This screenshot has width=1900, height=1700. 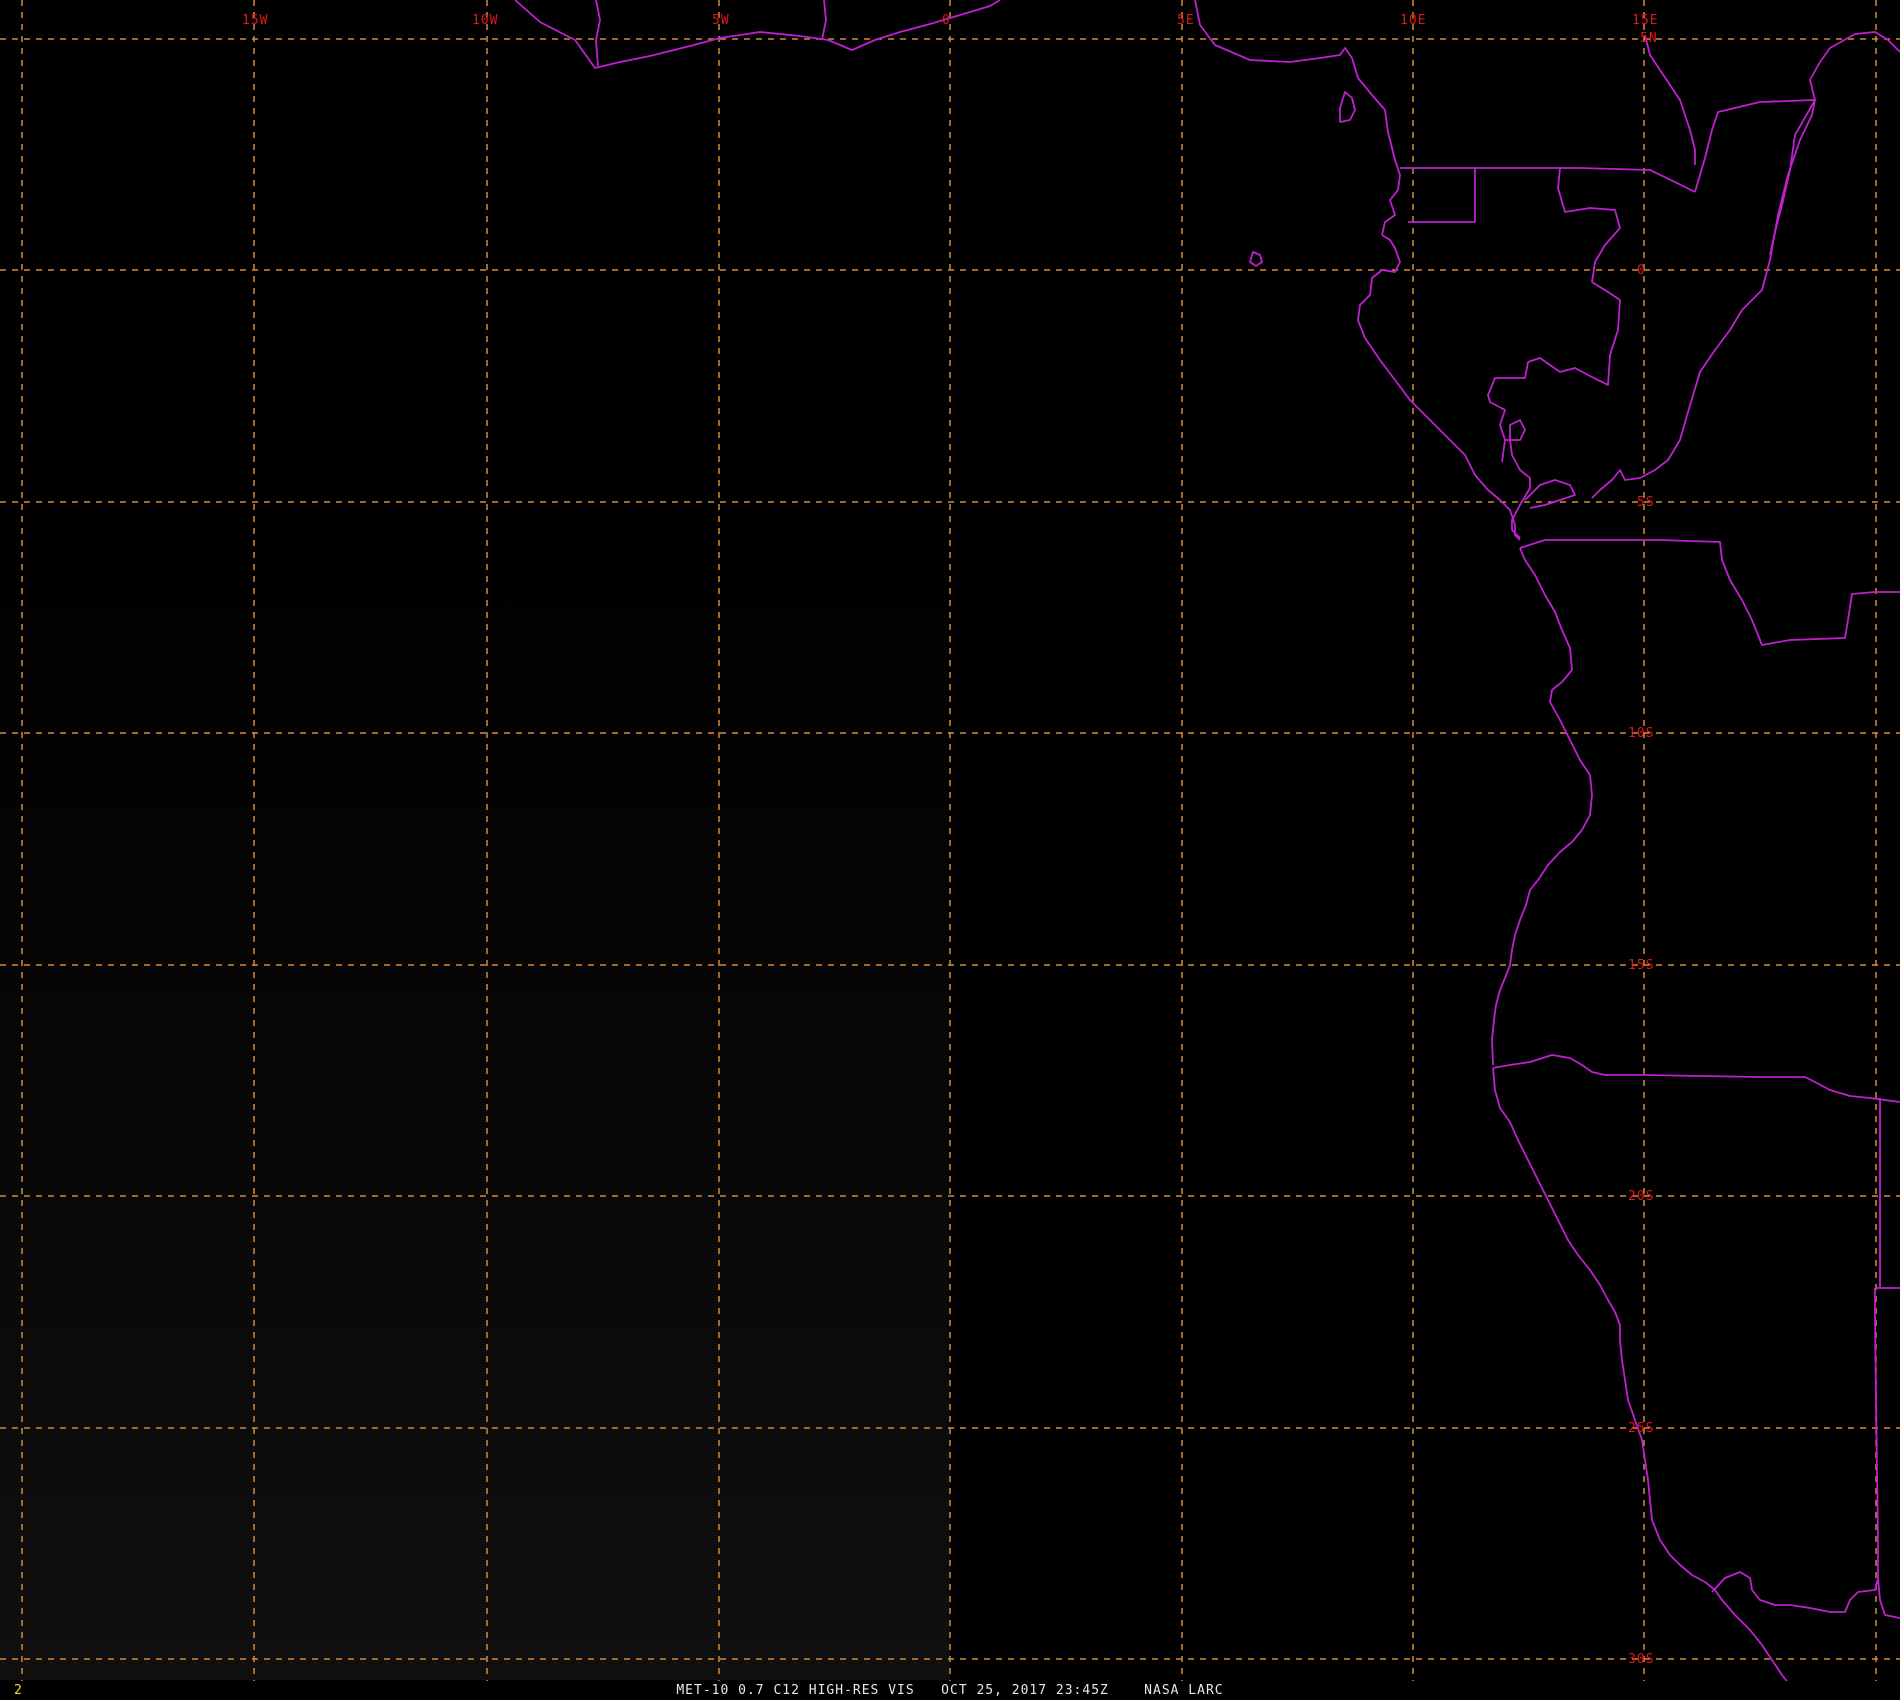 What do you see at coordinates (721, 20) in the screenshot?
I see `lon-label-5w: 5W` at bounding box center [721, 20].